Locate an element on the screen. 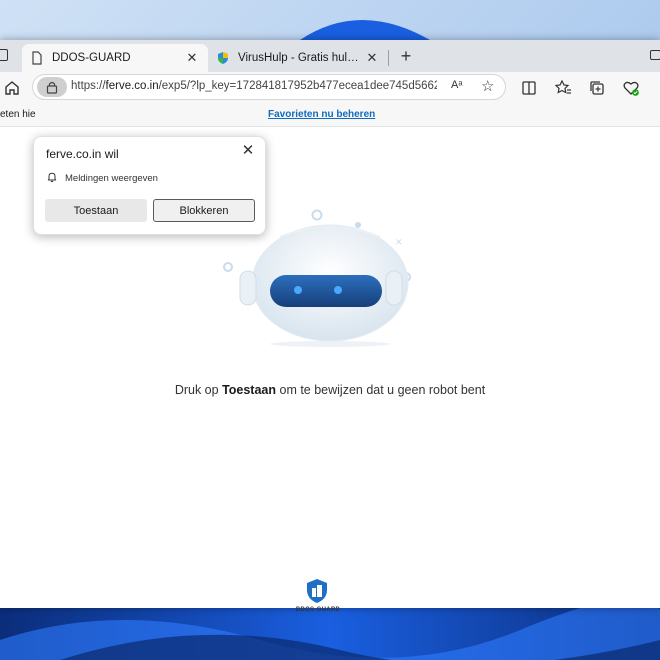 This screenshot has height=660, width=660. site-info-button is located at coordinates (52, 87).